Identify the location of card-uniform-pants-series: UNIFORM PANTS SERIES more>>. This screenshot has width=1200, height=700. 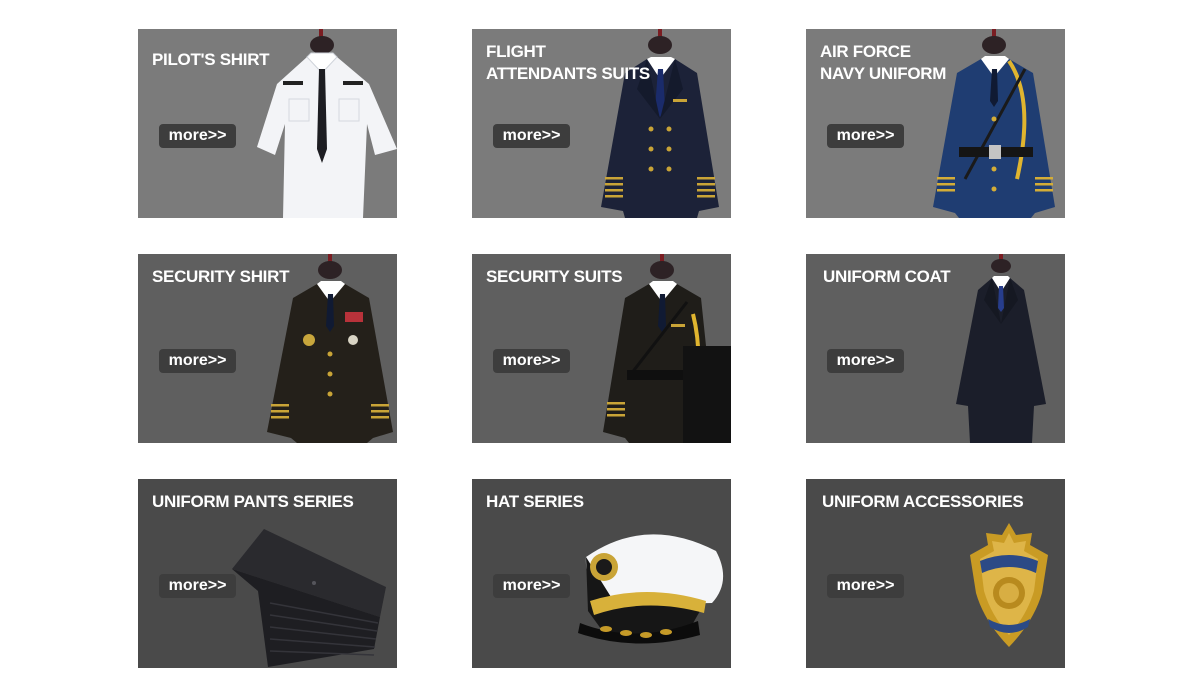
(267, 573).